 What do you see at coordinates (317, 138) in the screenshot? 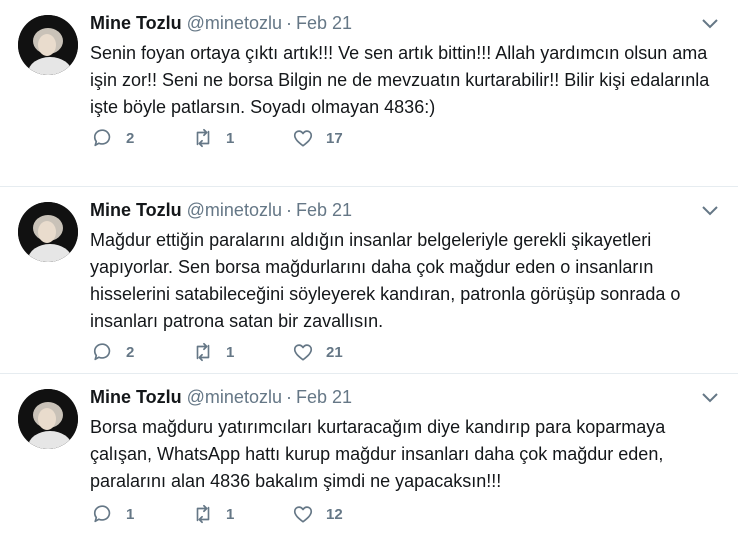
I see `like-button: 17` at bounding box center [317, 138].